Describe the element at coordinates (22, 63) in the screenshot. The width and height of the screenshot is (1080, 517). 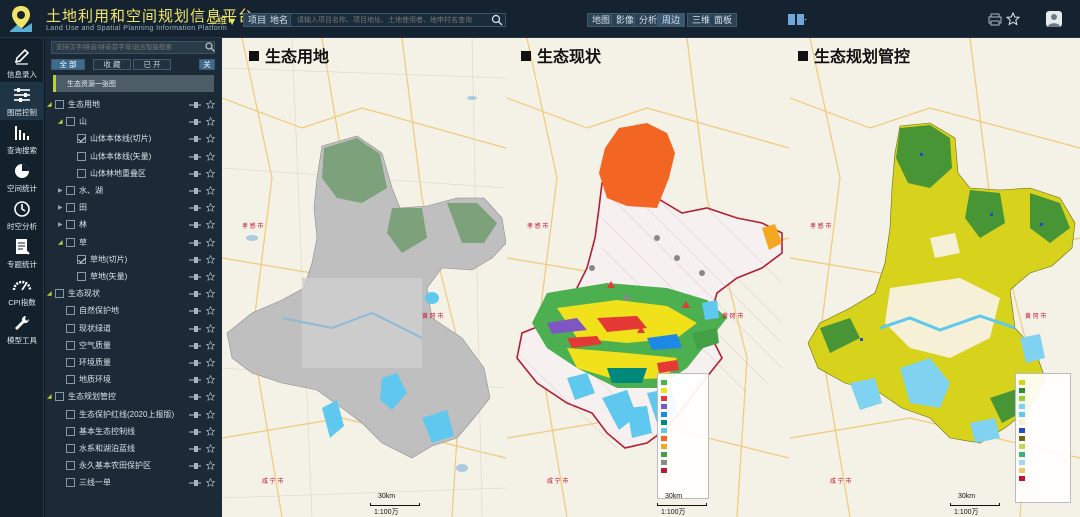
I see `nav-item-info-entry: 信息录入` at that location.